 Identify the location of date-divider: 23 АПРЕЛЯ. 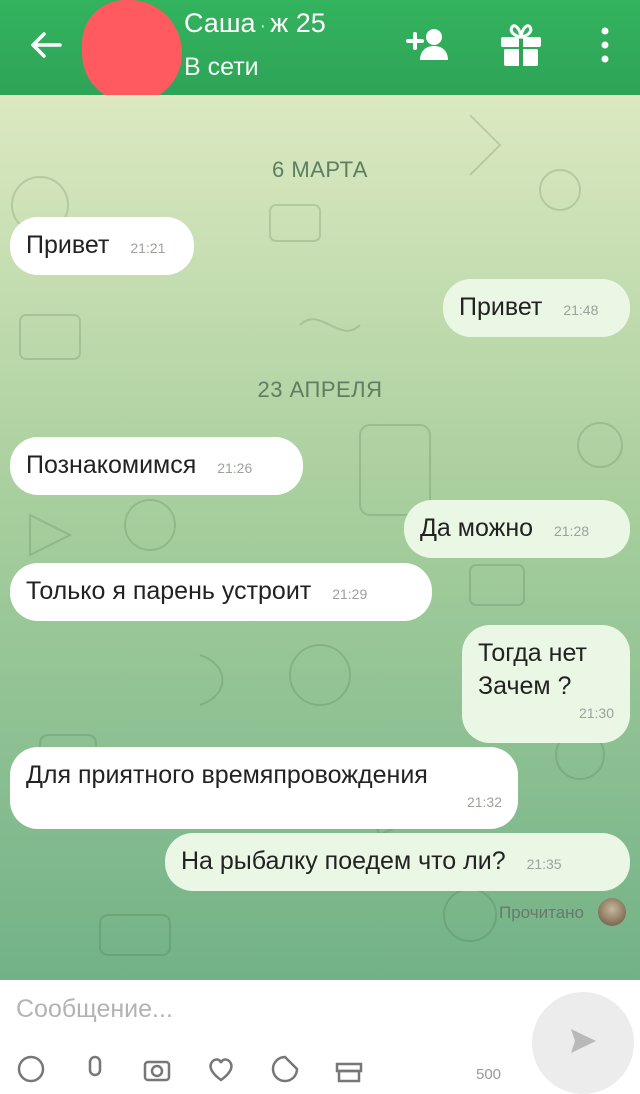
(320, 389).